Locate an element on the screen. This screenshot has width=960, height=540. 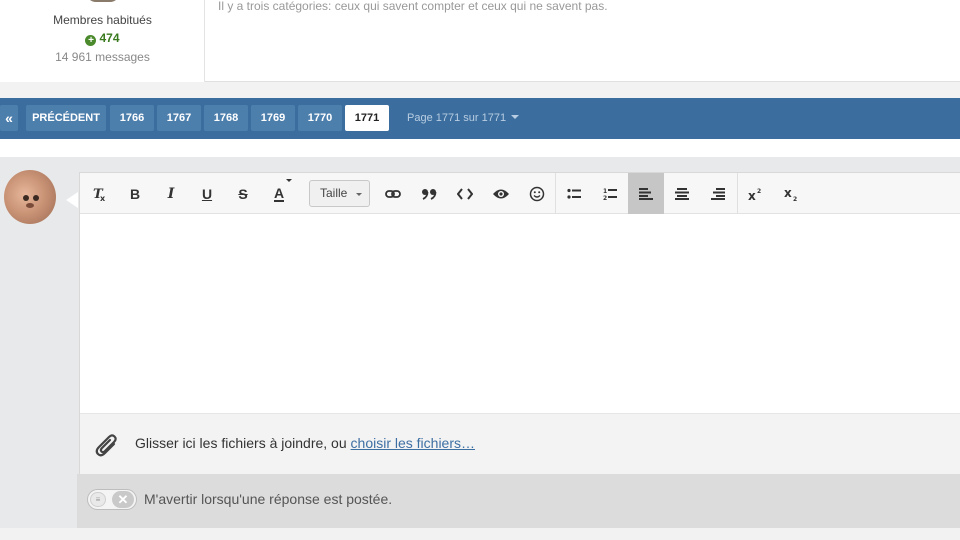
bold-button: B is located at coordinates (135, 193).